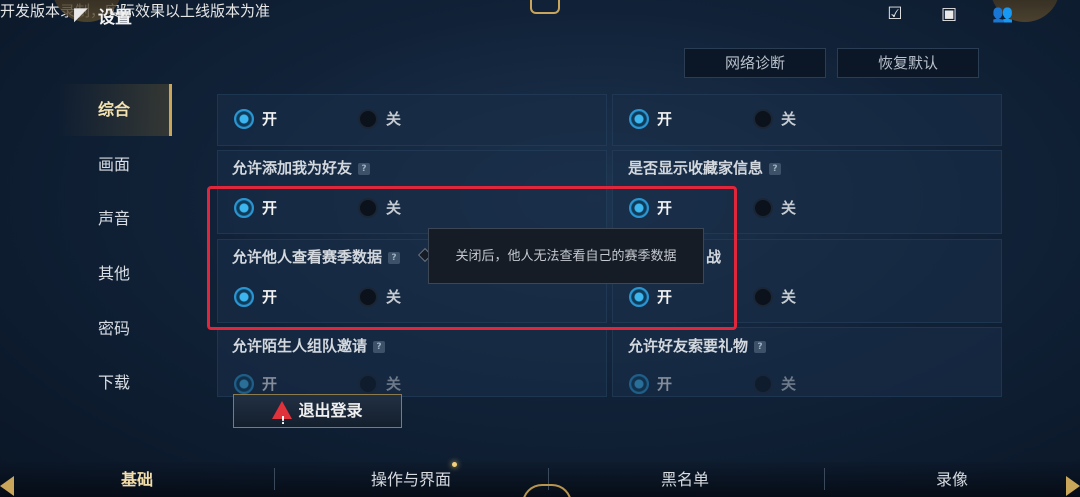 The image size is (1080, 497). Describe the element at coordinates (85, 15) in the screenshot. I see `back-arrow-icon: ◤` at that location.